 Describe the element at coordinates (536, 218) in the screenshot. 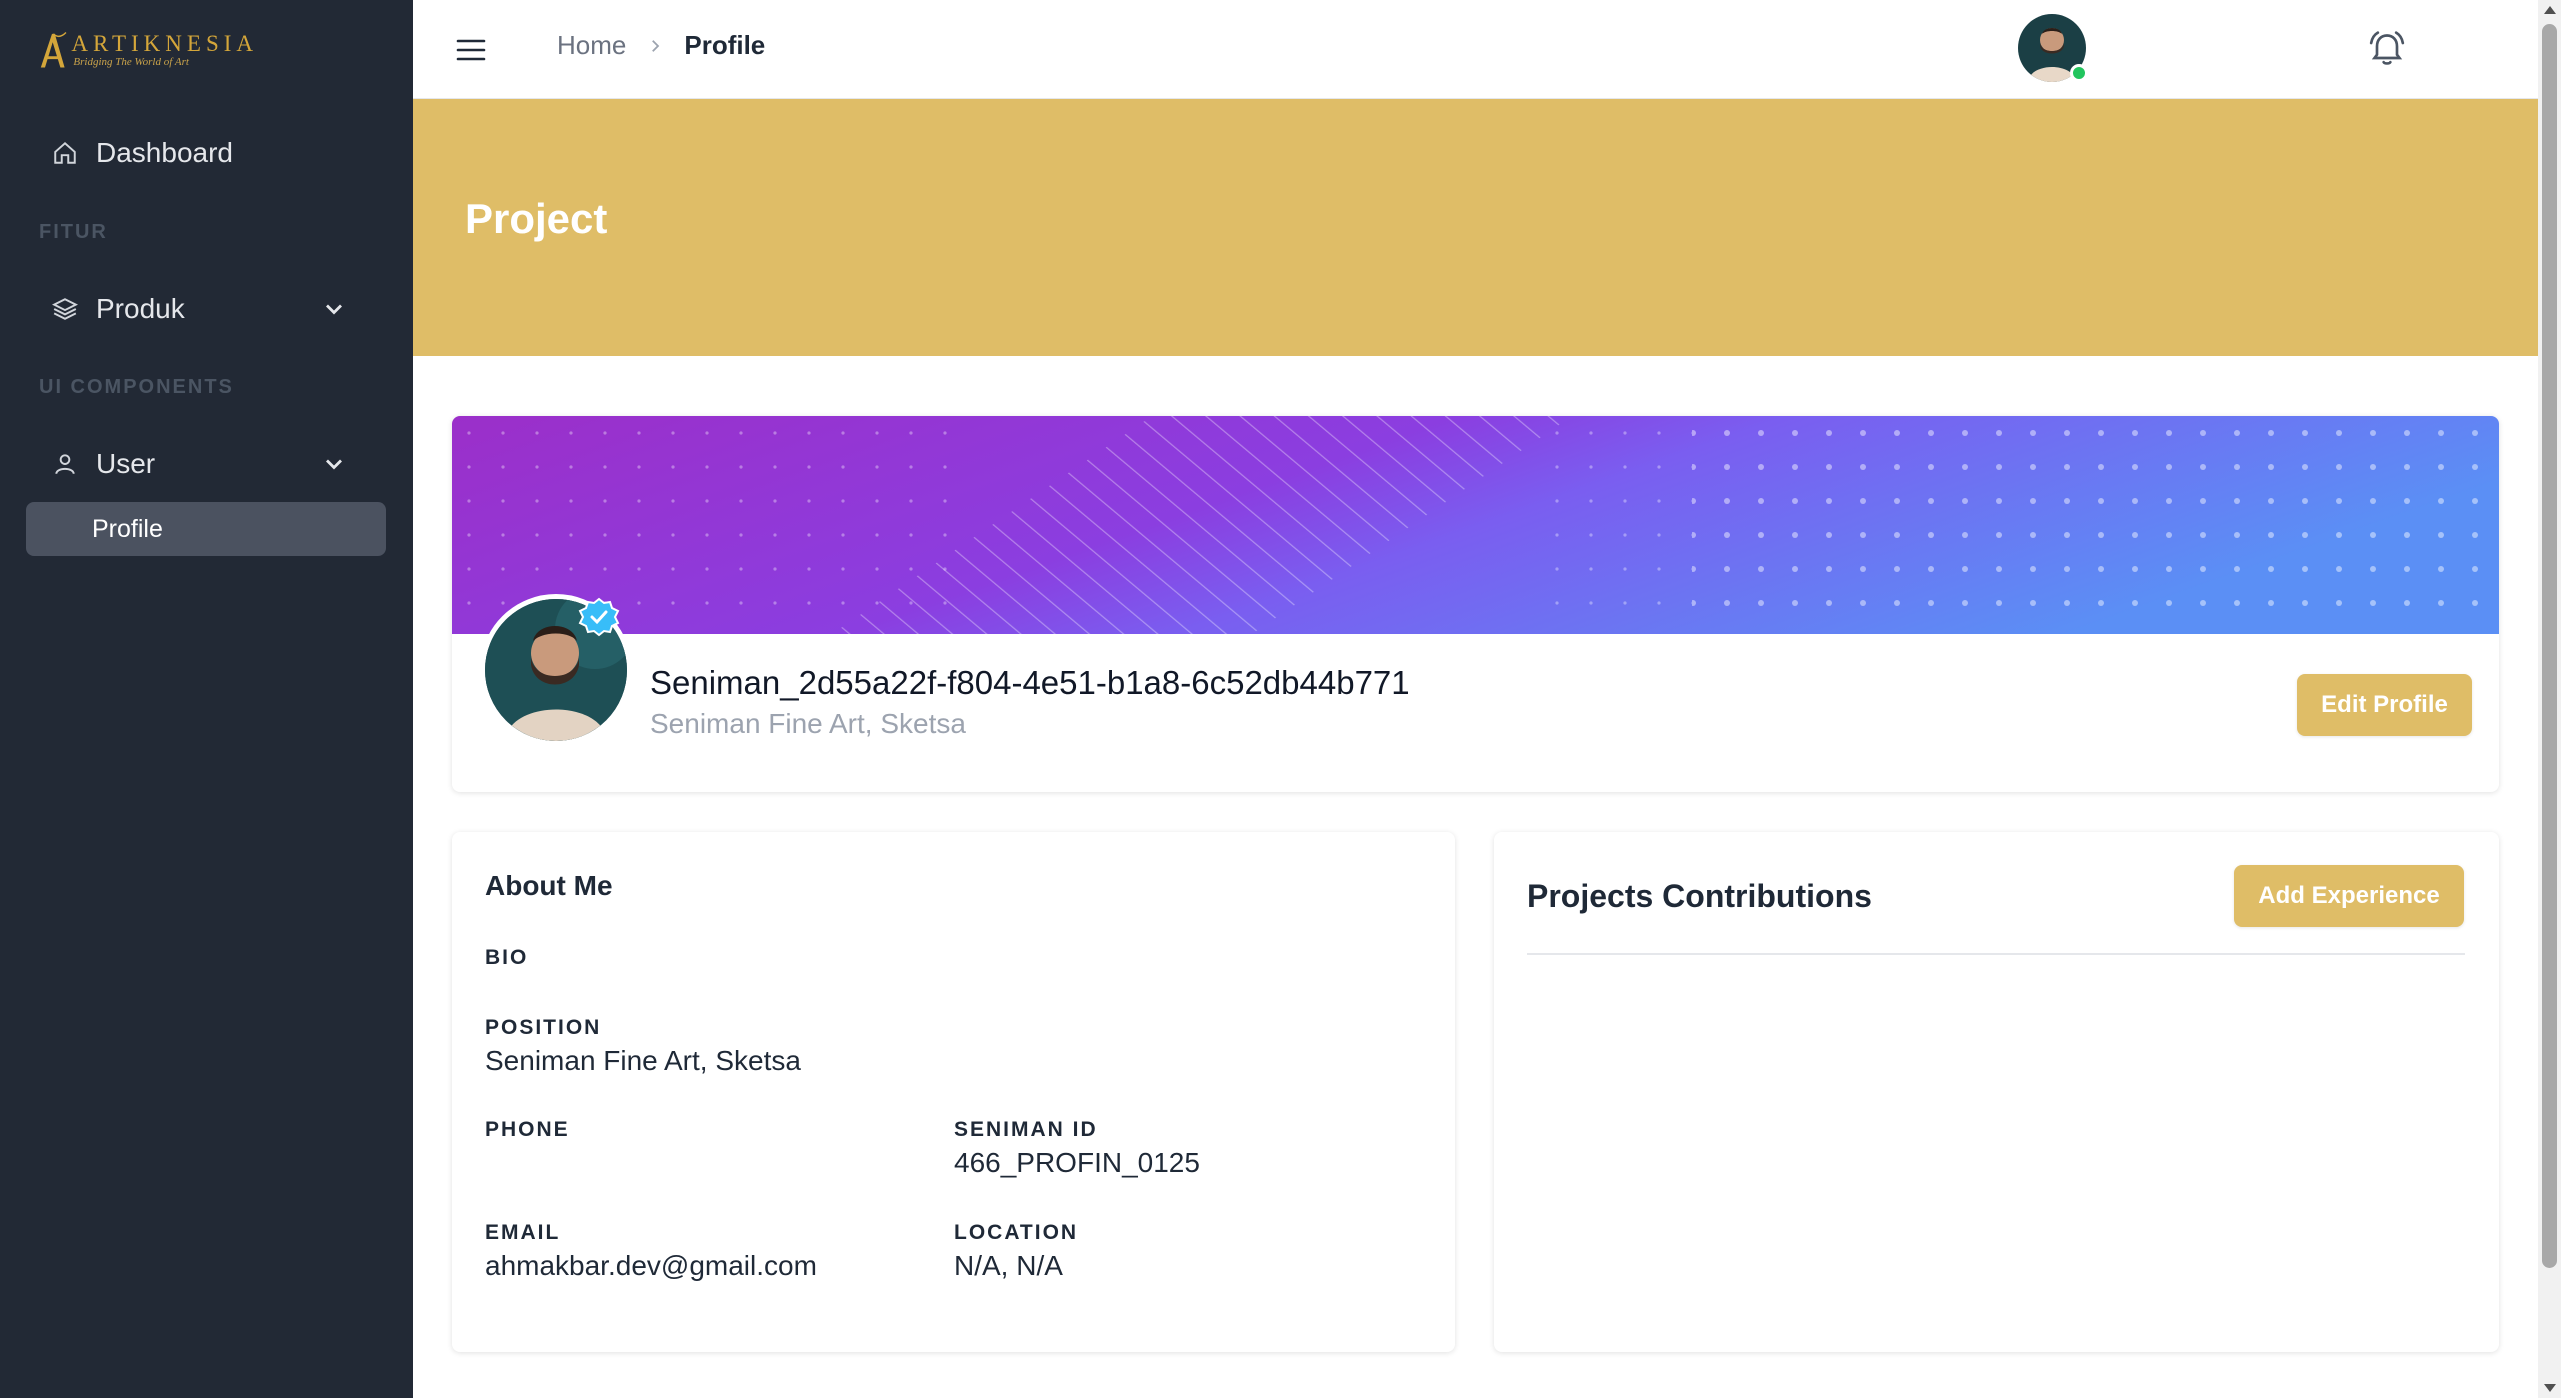

I see `page-title: Project` at that location.